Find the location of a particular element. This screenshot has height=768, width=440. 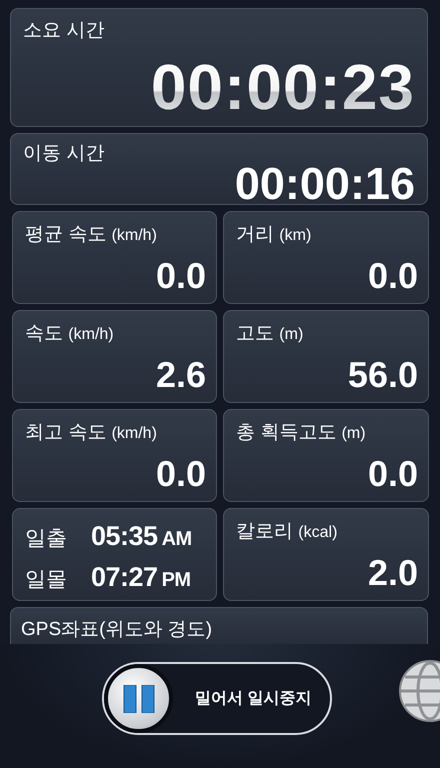

stat-value: 56.0 is located at coordinates (383, 375).